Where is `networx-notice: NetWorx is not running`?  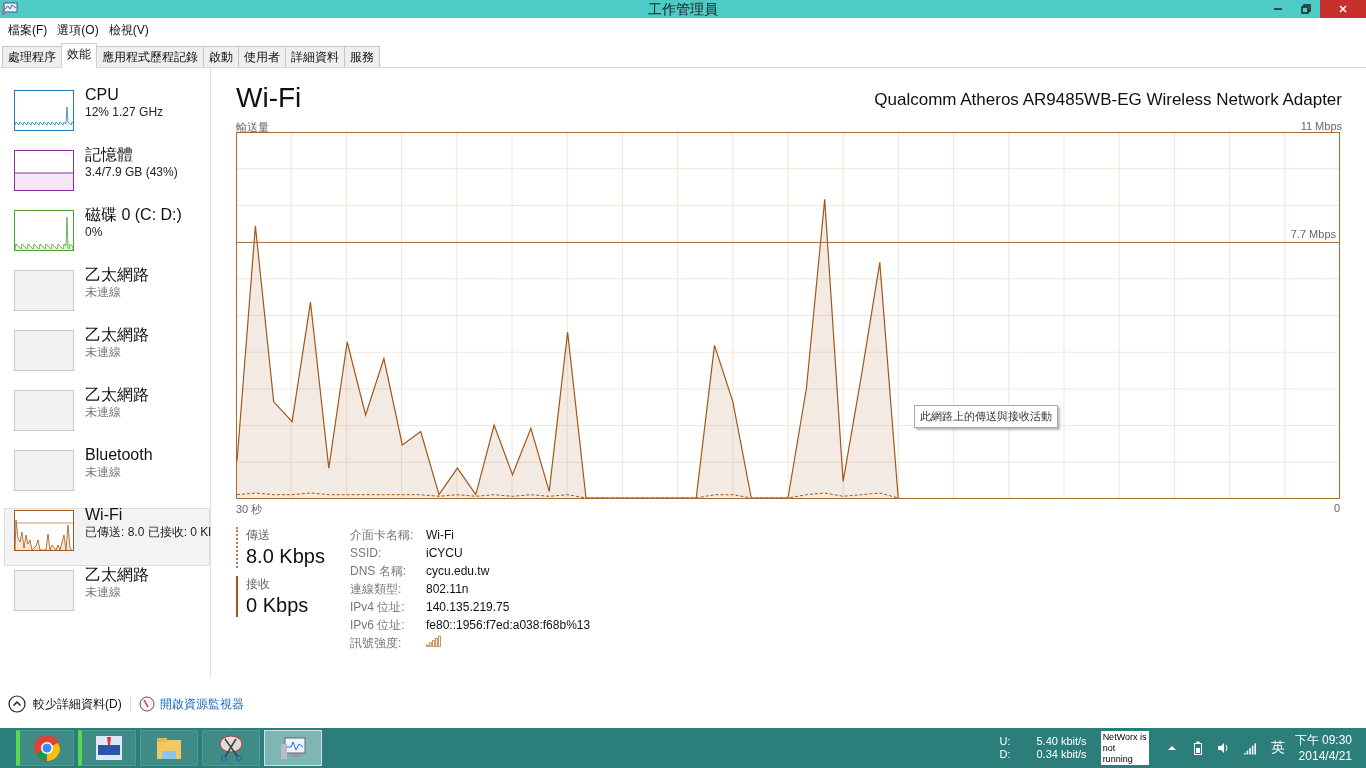
networx-notice: NetWorx is not running is located at coordinates (1124, 748).